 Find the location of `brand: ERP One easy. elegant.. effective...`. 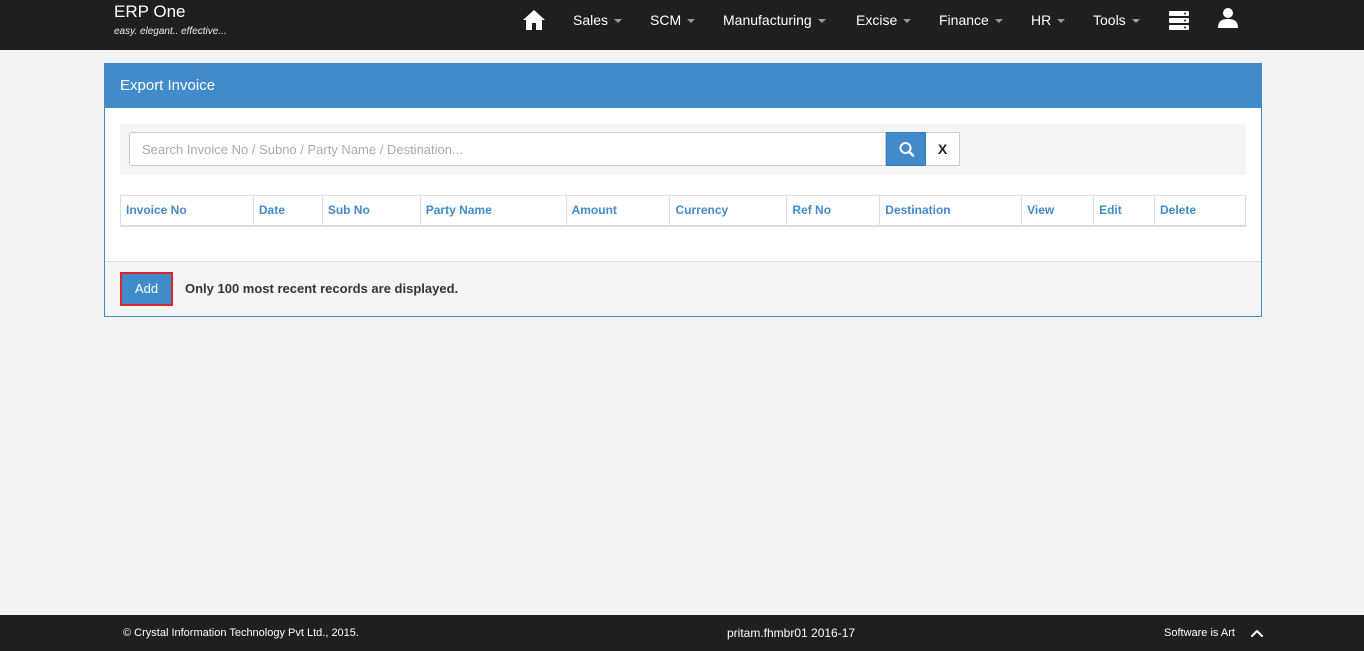

brand: ERP One easy. elegant.. effective... is located at coordinates (170, 20).